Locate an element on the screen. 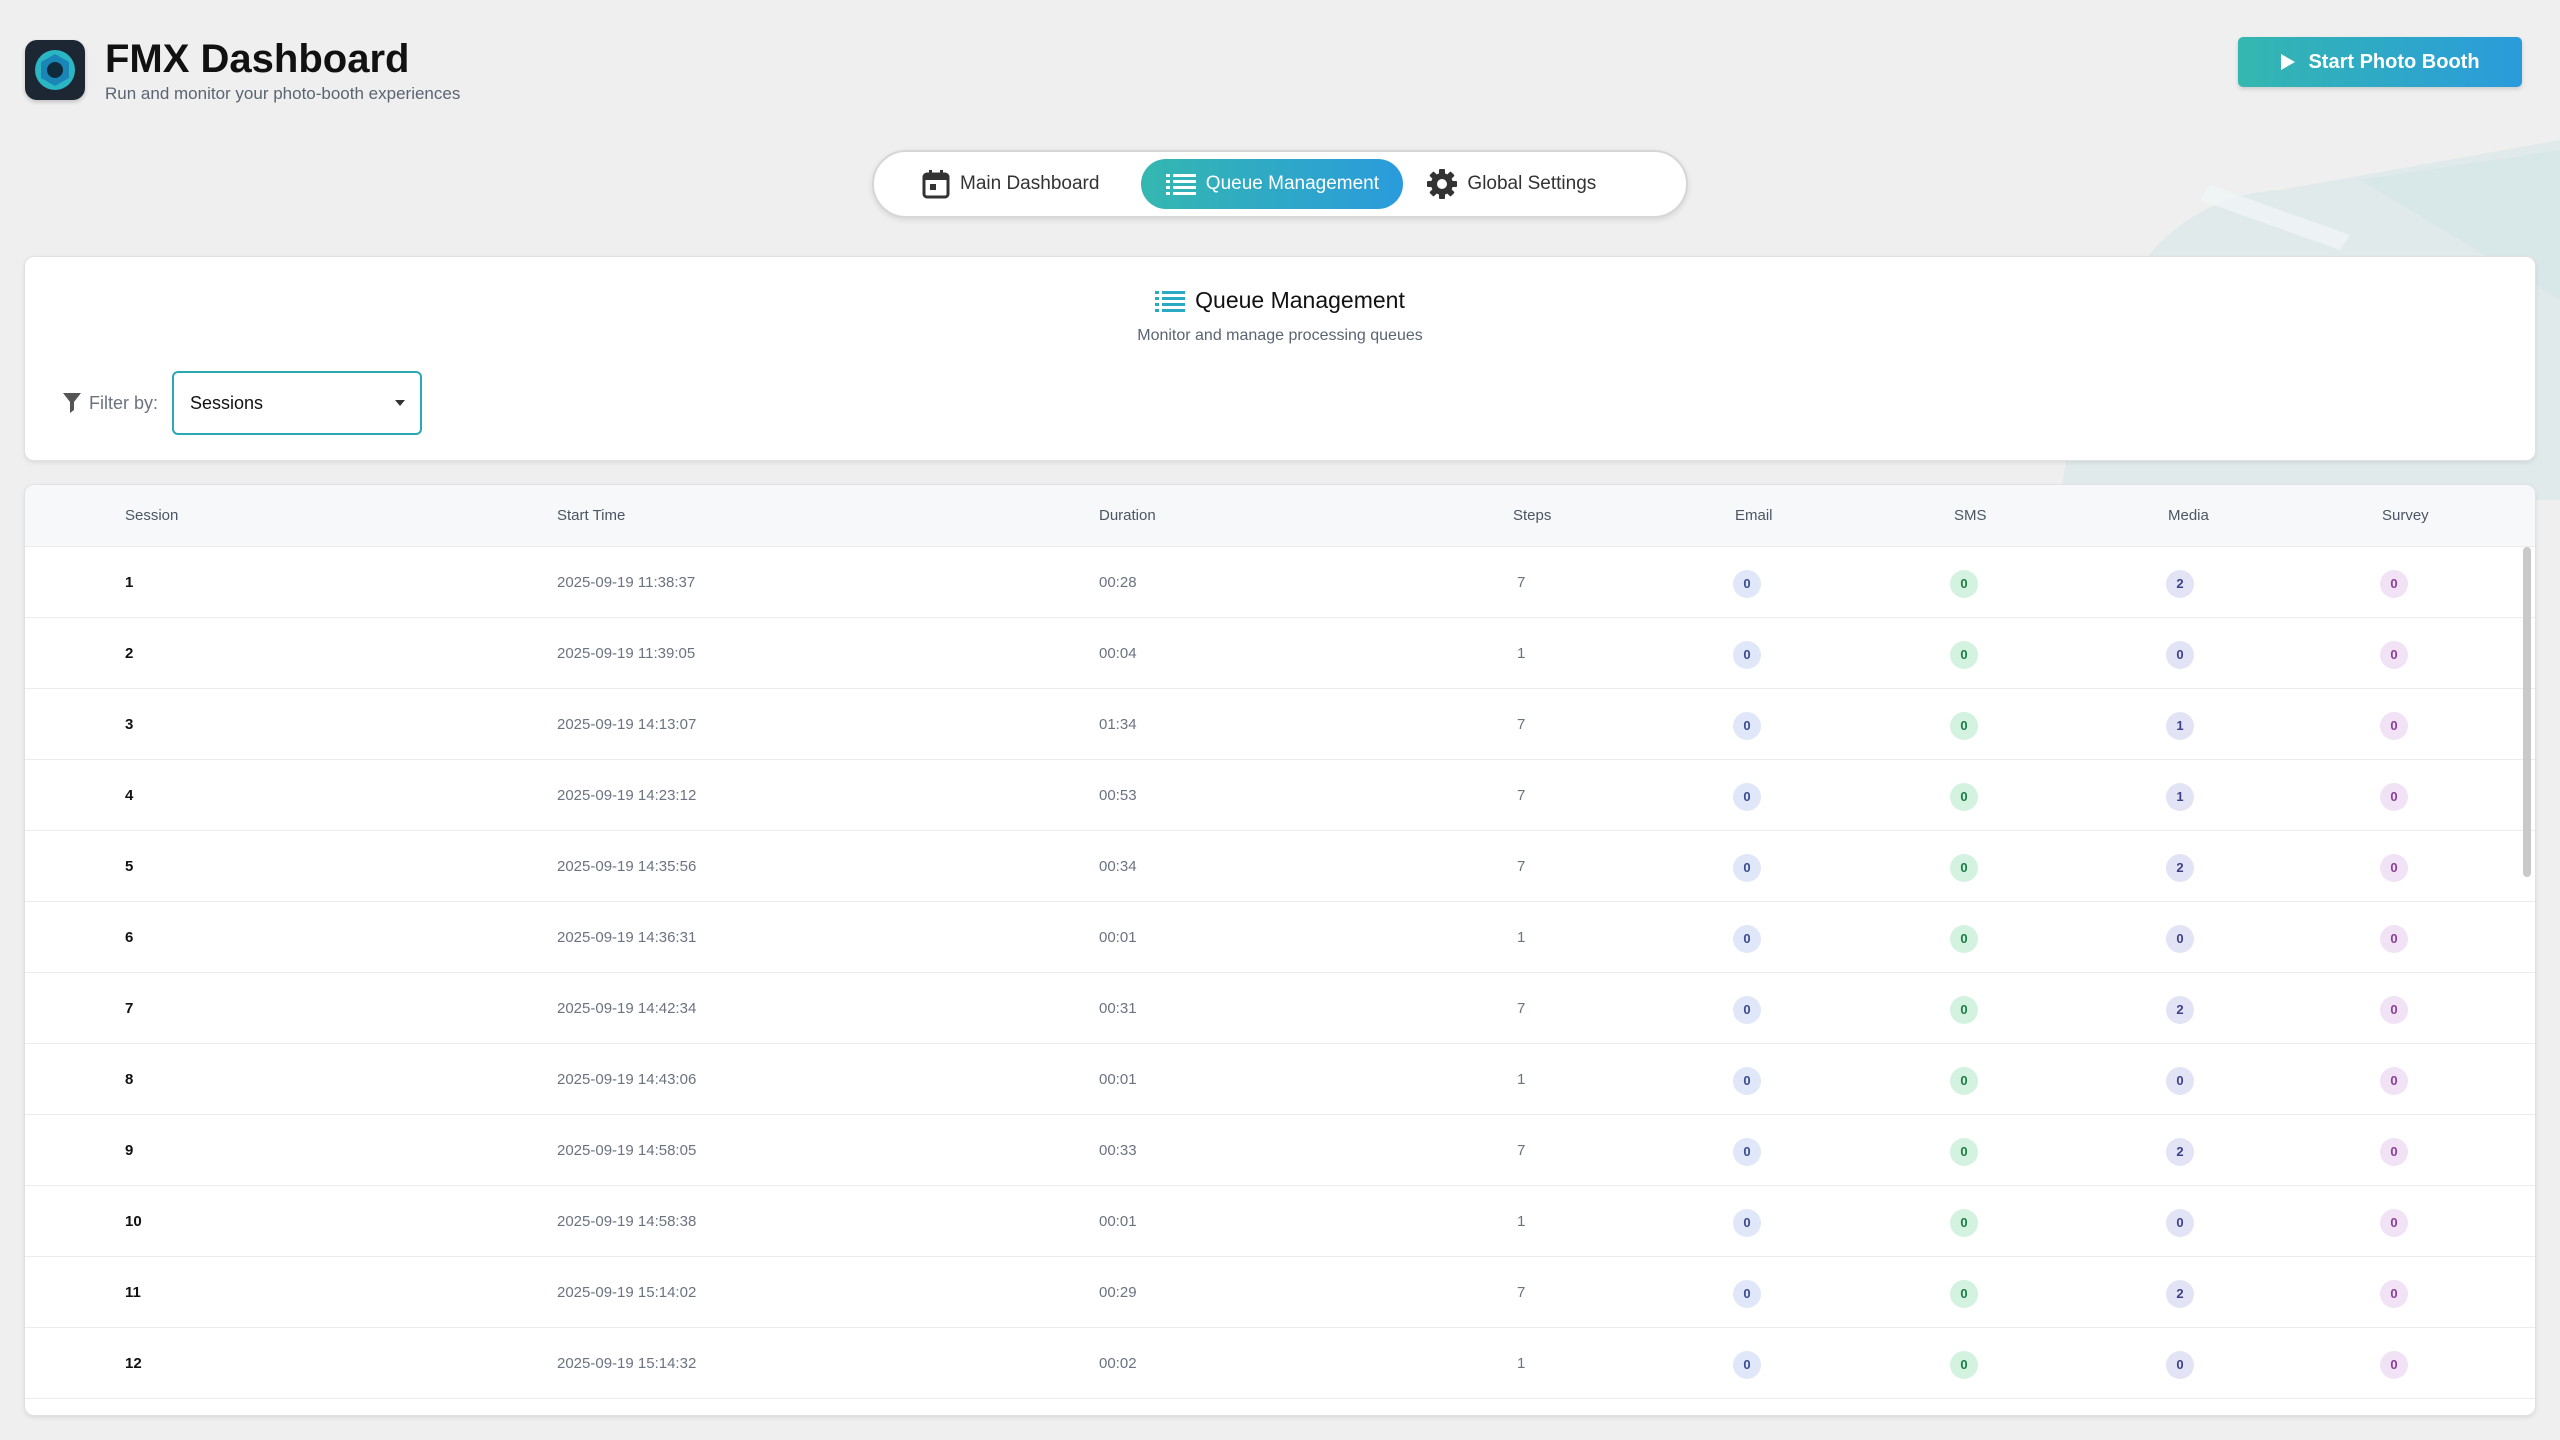 Image resolution: width=2560 pixels, height=1440 pixels. table-row: 2 2025-09-19 11:39:05 00:04 1 0 0 0 0 is located at coordinates (1280, 653).